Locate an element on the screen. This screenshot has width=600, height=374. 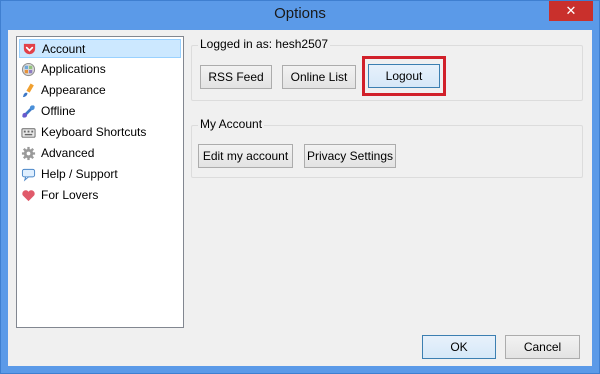
sidebar-item-appearance: Appearance is located at coordinates (100, 90).